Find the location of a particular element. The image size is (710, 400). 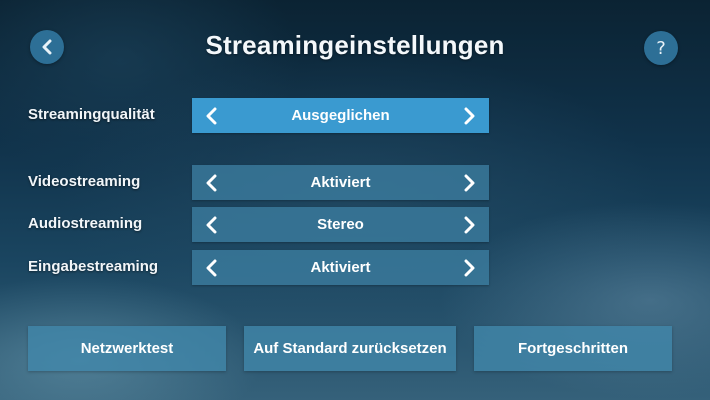

input-streaming-selector: Aktiviert is located at coordinates (340, 267).